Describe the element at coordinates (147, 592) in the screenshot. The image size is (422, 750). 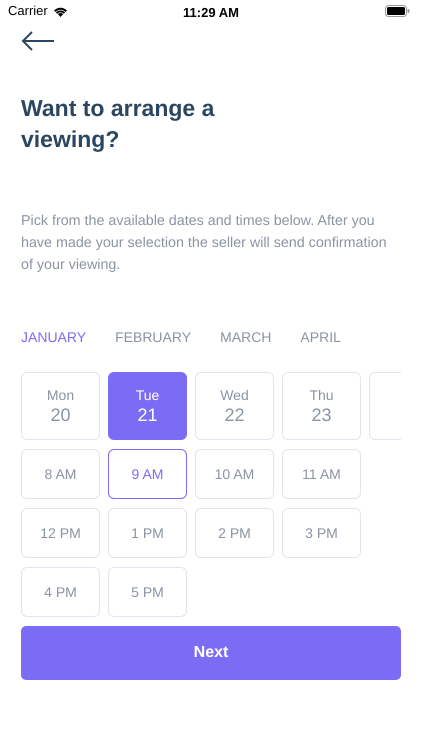
I see `time-slot: 5 PM` at that location.